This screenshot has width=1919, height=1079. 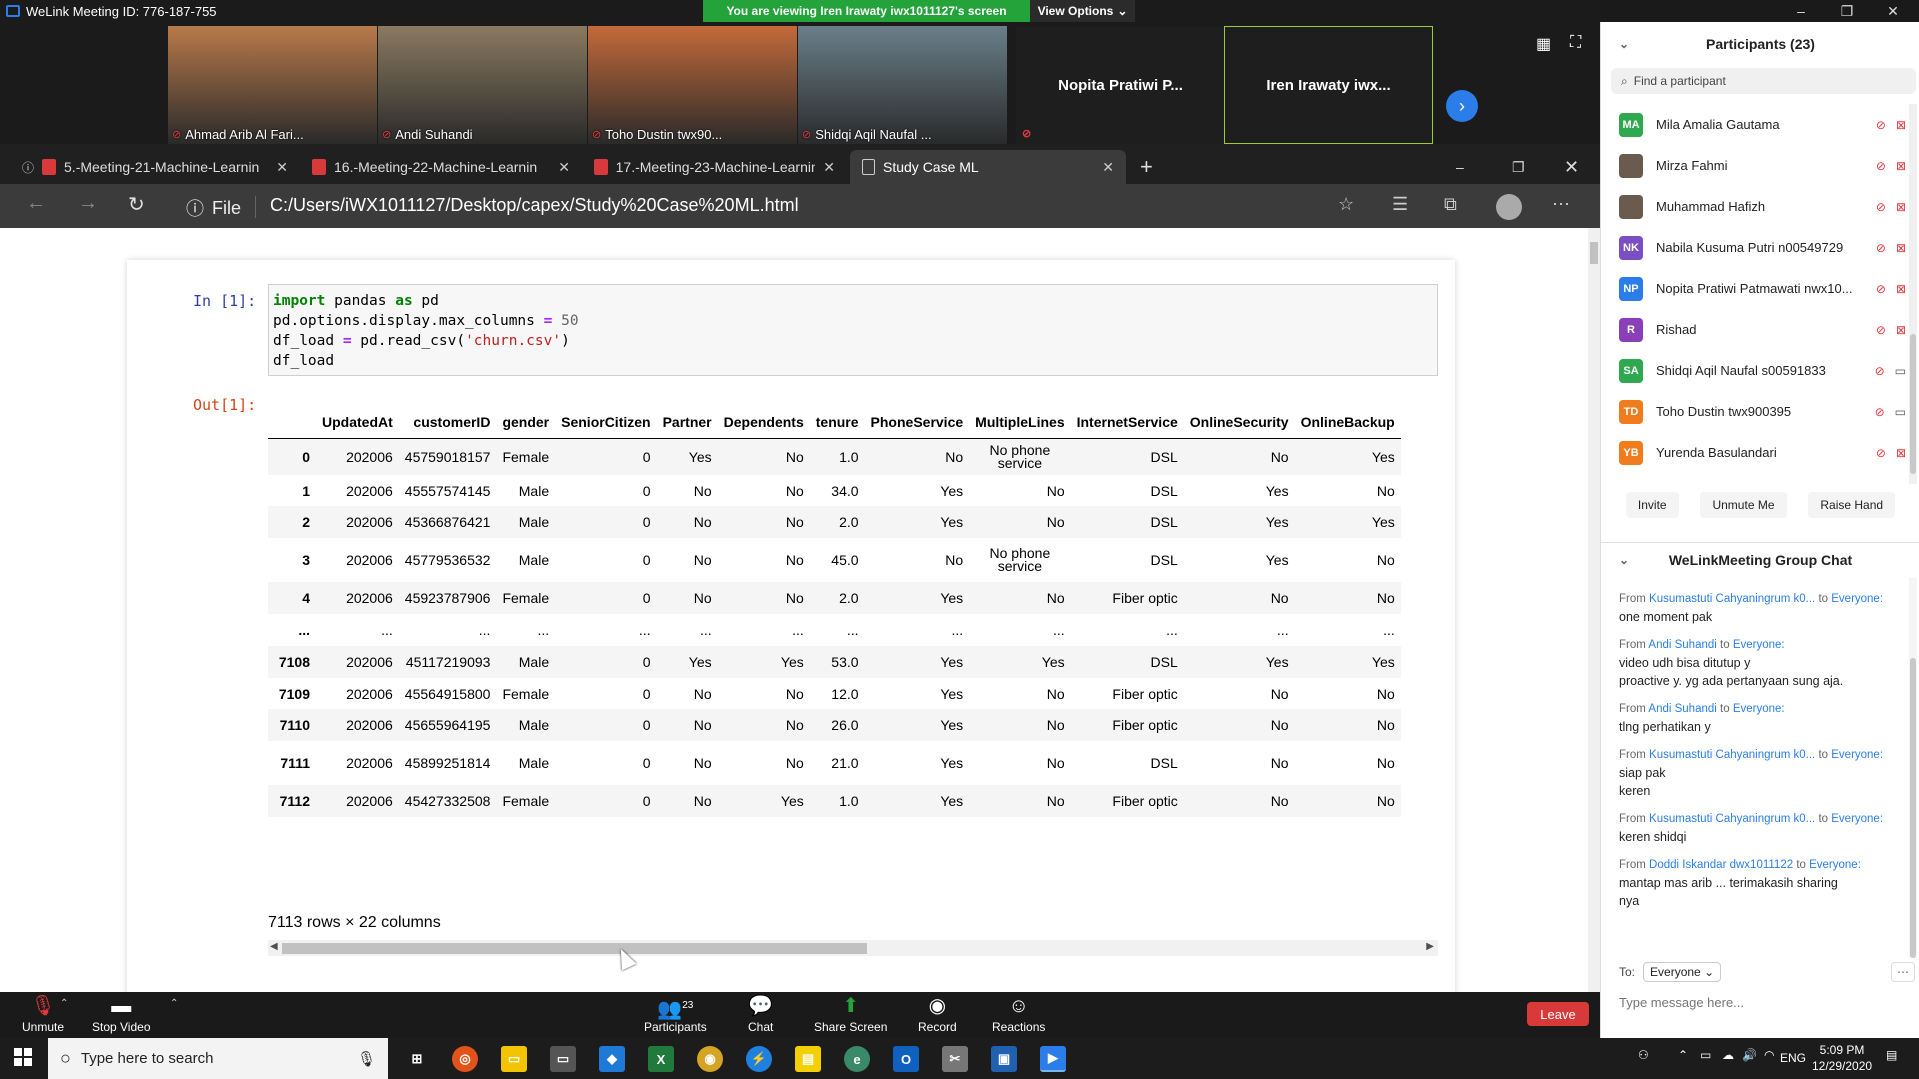 I want to click on wifi-icon: ◠, so click(x=1769, y=1055).